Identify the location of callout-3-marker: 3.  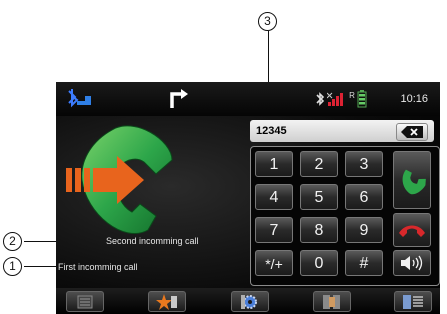
(267, 21).